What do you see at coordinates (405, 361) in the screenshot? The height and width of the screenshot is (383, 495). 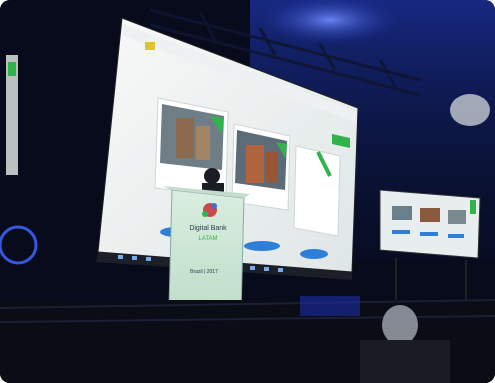 I see `audience-body` at bounding box center [405, 361].